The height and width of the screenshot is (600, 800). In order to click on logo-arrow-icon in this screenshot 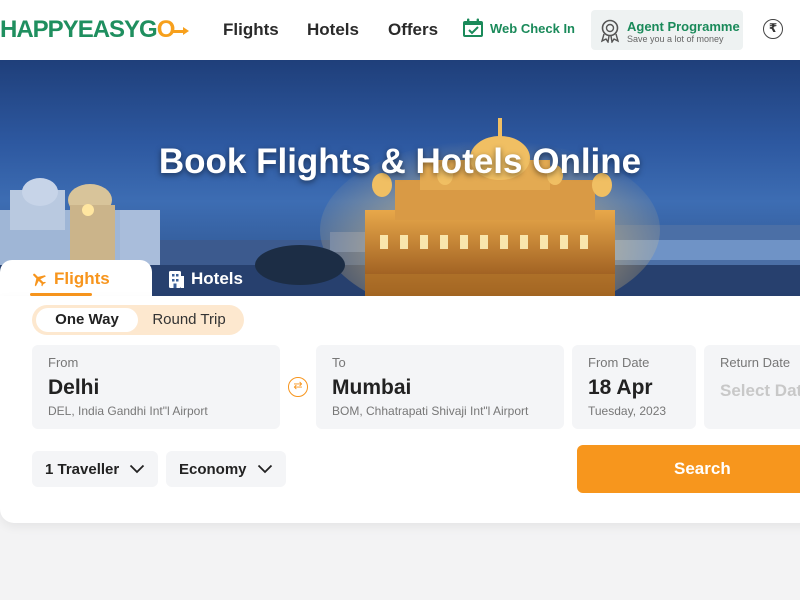, I will do `click(180, 31)`.